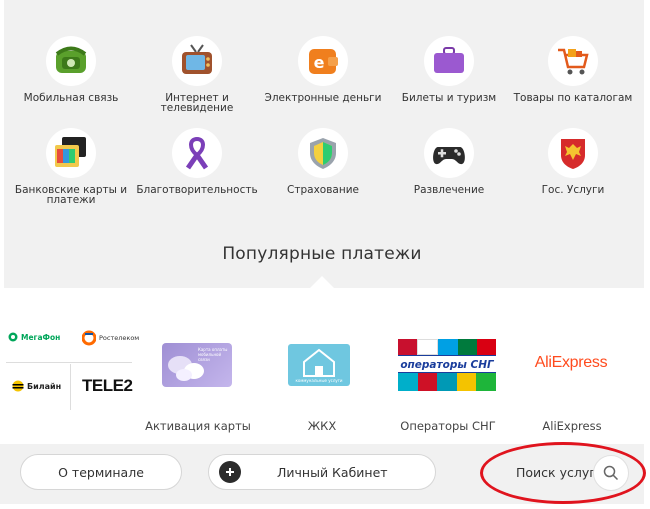 The width and height of the screenshot is (650, 509). I want to click on e-wallet-icon: e, so click(323, 61).